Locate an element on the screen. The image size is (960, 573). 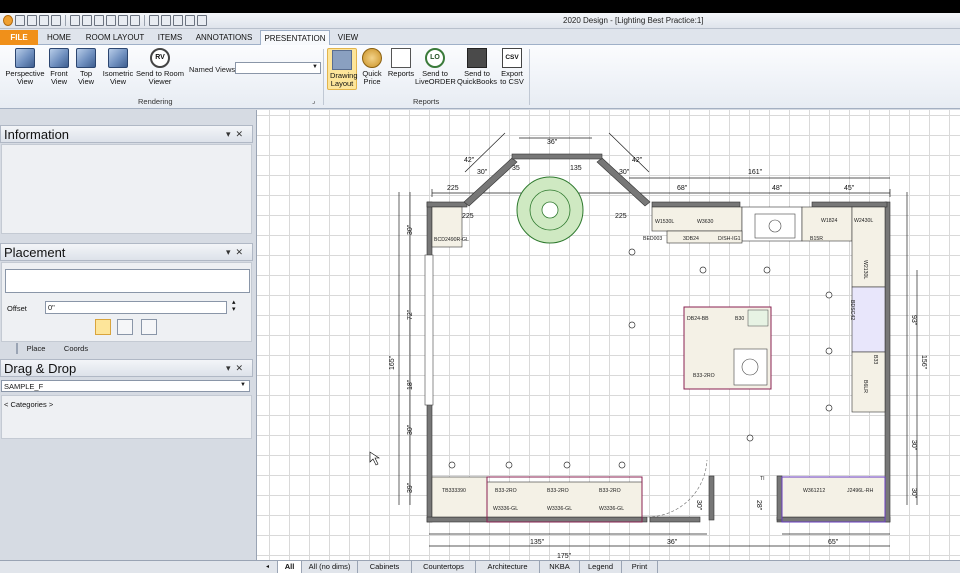
window-title: 2020 Design - [Lighting Best Practice:1] is located at coordinates (633, 20).